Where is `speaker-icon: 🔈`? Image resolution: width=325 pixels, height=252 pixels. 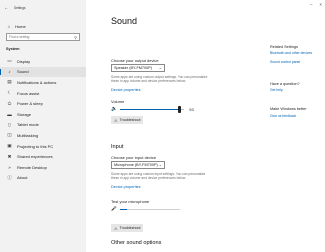 speaker-icon: 🔈 is located at coordinates (114, 109).